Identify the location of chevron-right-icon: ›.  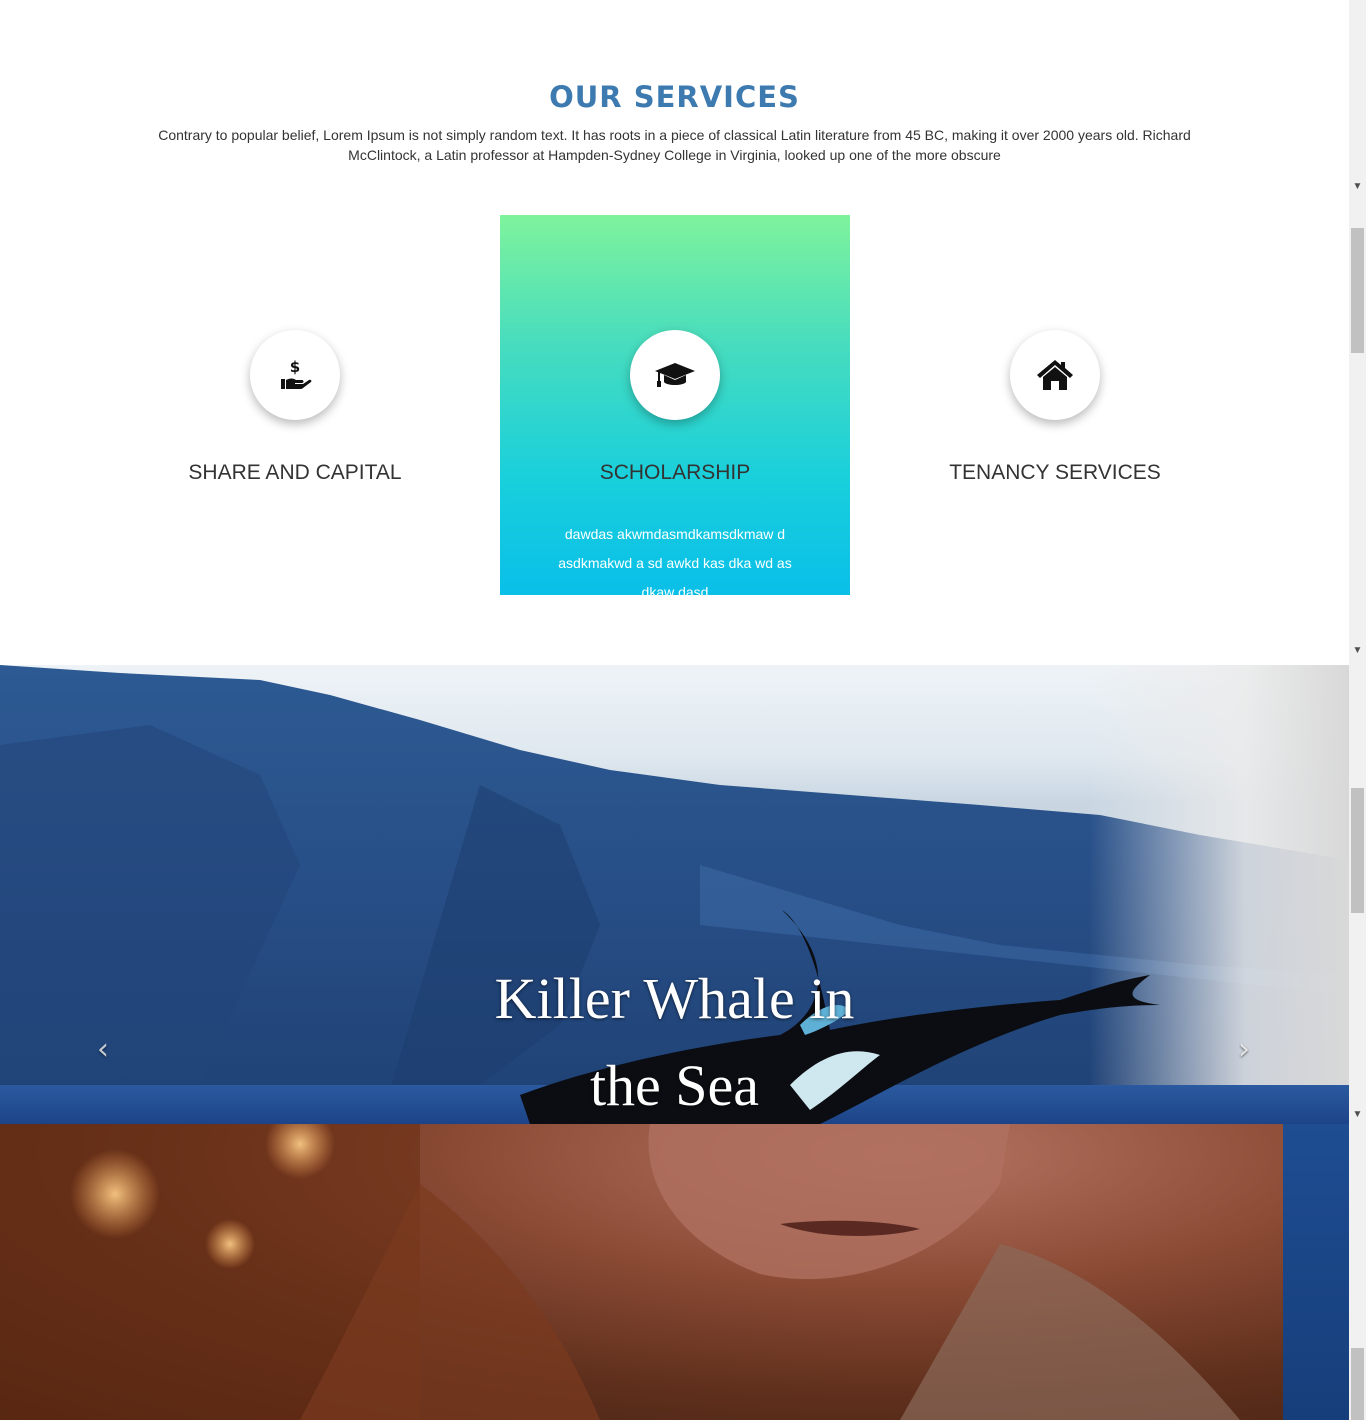
(1244, 1049).